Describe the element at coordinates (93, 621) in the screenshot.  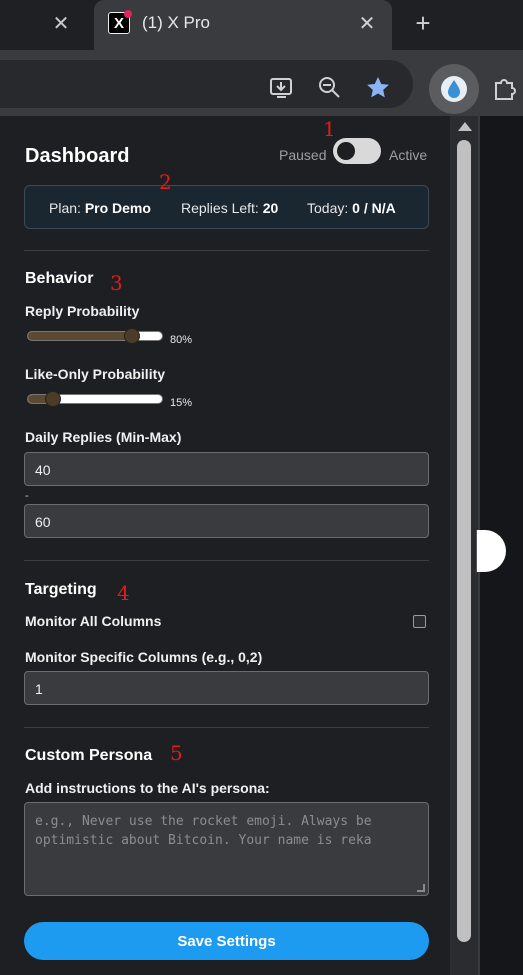
I see `monitor-all-label: Monitor All Columns` at that location.